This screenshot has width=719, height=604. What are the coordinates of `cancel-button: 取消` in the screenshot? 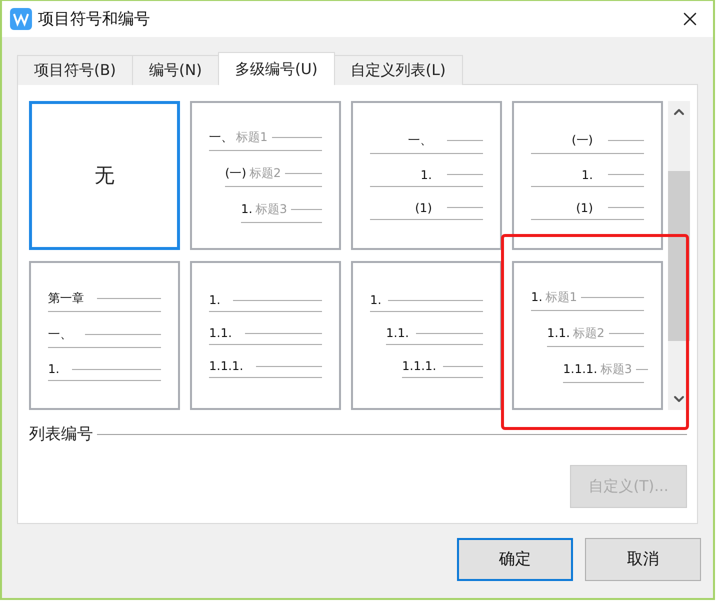 It's located at (643, 559).